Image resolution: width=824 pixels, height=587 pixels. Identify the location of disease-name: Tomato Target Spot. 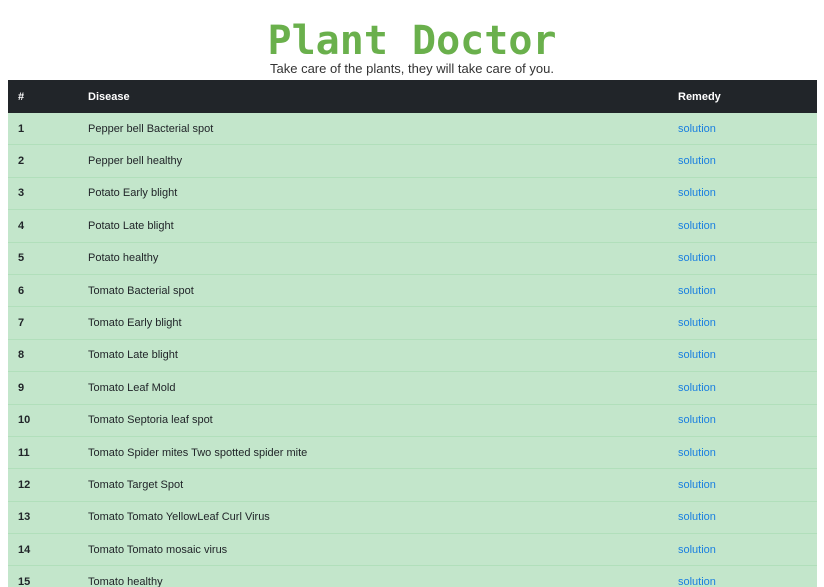
(373, 485).